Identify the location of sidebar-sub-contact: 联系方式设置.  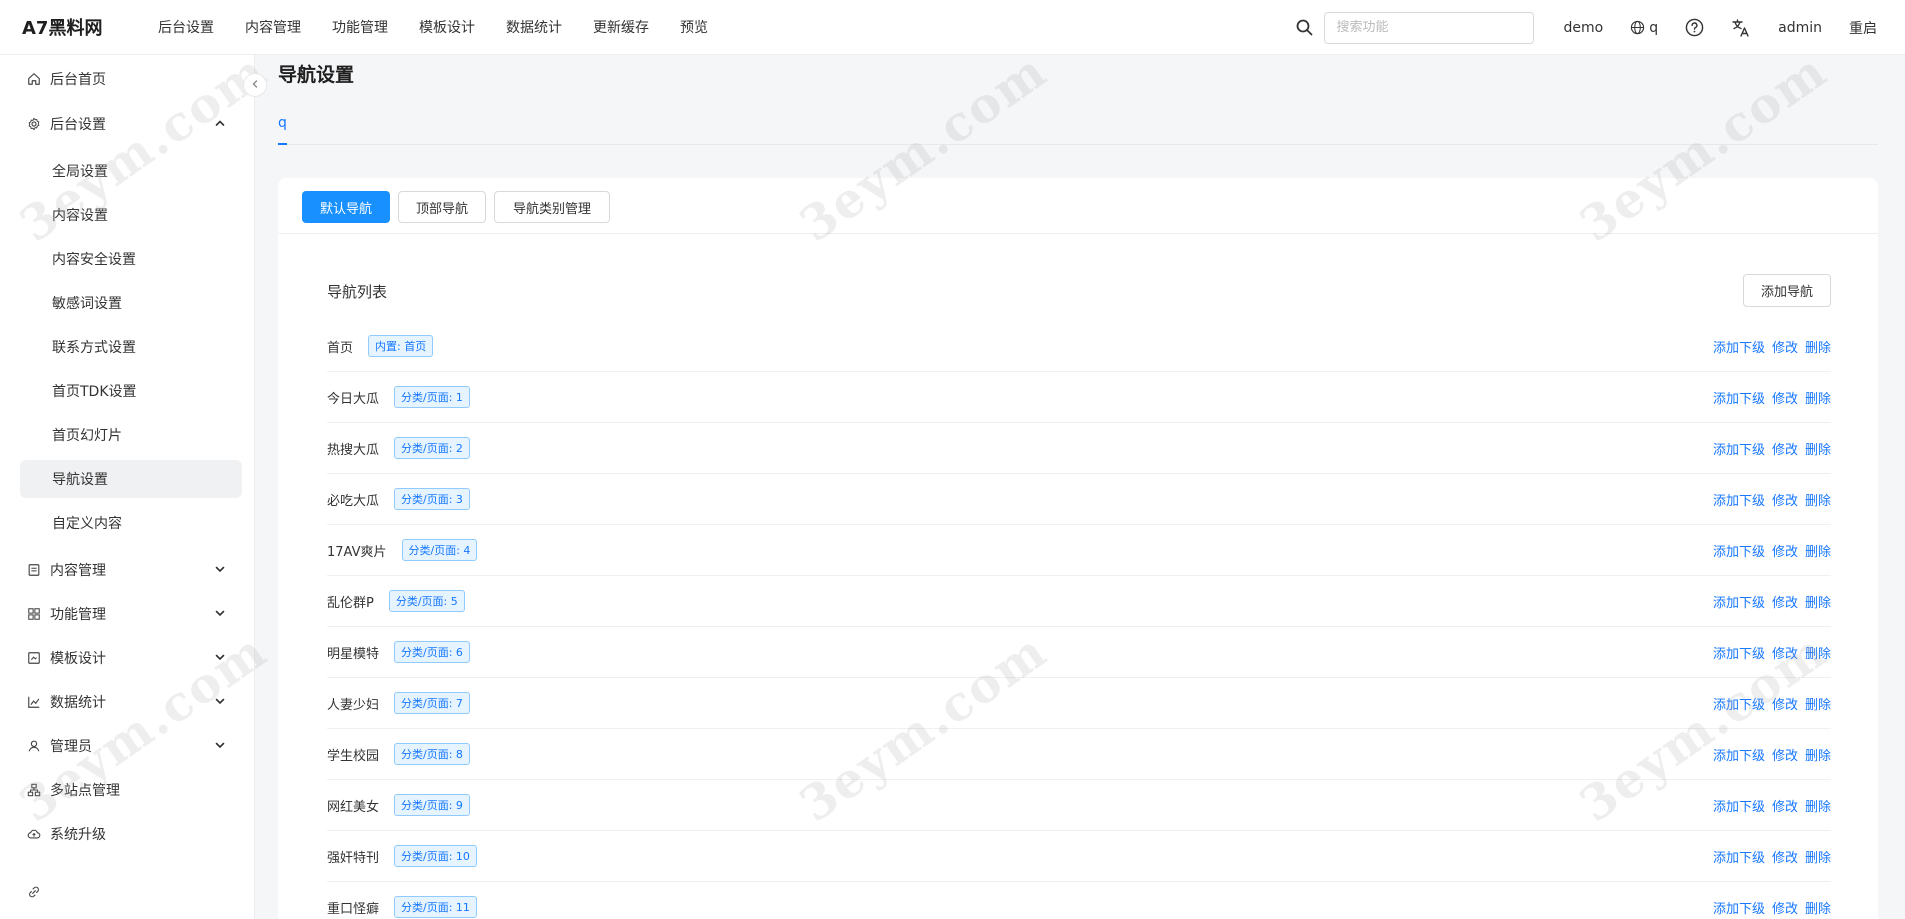
(131, 347).